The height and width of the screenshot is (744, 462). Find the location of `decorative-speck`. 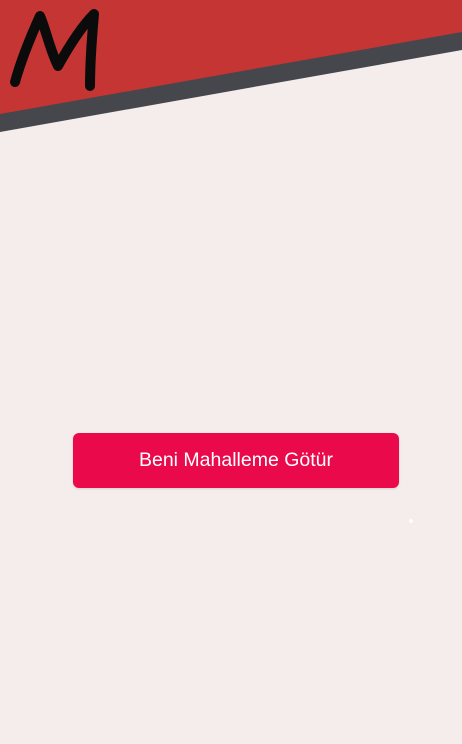

decorative-speck is located at coordinates (411, 521).